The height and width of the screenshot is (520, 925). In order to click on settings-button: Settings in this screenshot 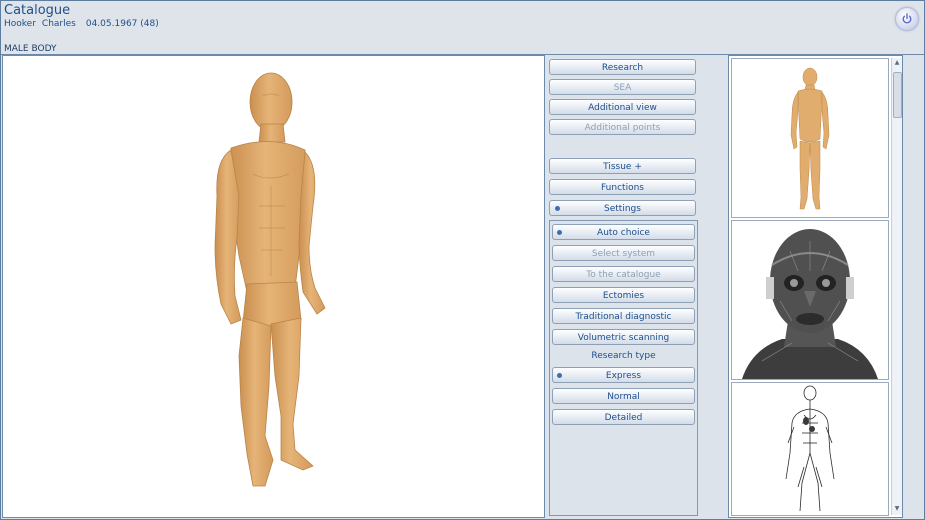, I will do `click(622, 208)`.